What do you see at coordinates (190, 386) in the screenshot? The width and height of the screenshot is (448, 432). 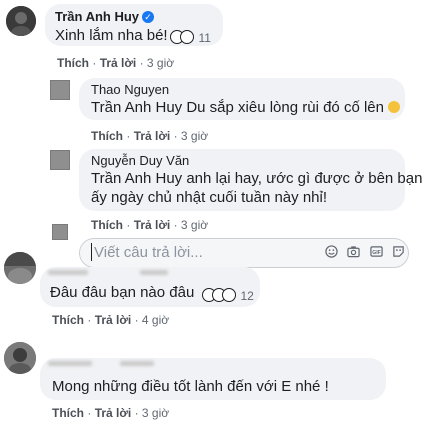 I see `comment-text: Mong những điều tốt lành đến với E nhé !` at bounding box center [190, 386].